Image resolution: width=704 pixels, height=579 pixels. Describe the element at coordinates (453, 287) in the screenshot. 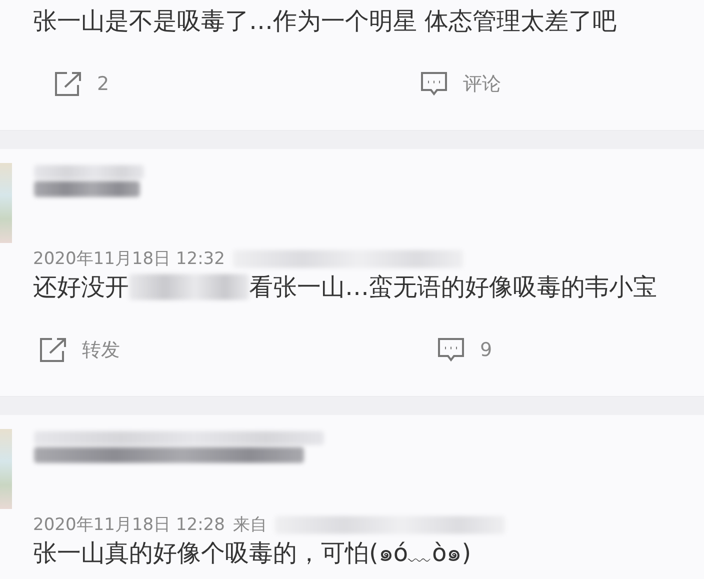

I see `comment-text: 看张一山…蛮无语的好像吸毒的韦小宝` at that location.